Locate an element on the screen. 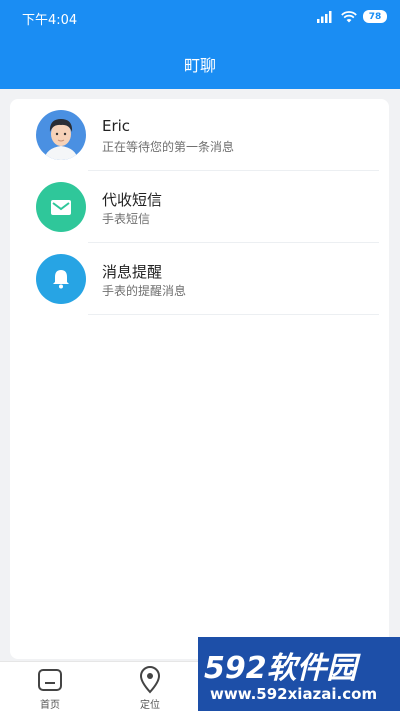 The image size is (400, 711). tab-home: 首页 is located at coordinates (50, 686).